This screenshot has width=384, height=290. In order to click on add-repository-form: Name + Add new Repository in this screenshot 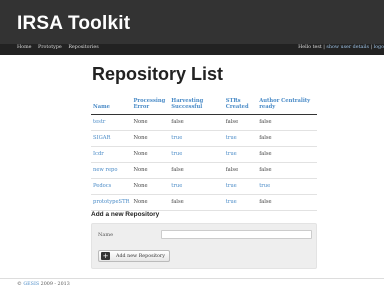, I will do `click(204, 246)`.